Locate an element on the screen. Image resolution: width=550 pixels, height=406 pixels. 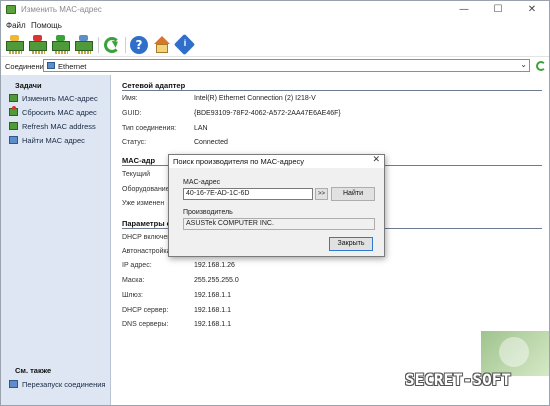
help-icon: ? is located at coordinates (139, 45).